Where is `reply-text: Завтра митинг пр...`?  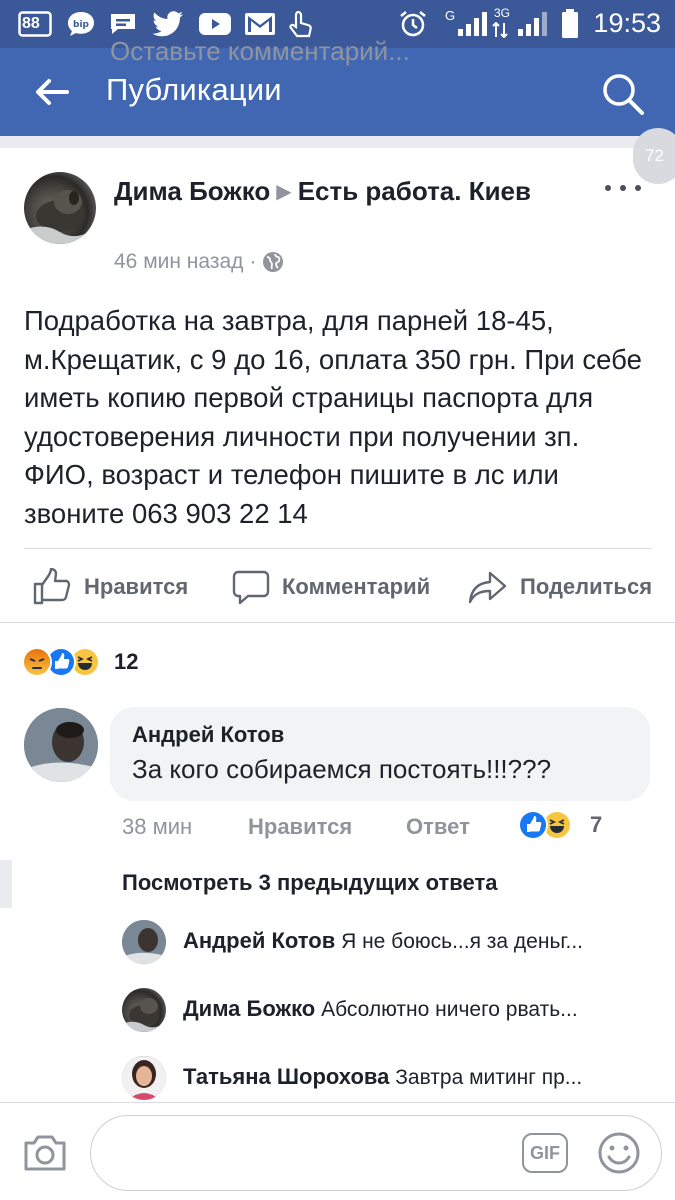 reply-text: Завтра митинг пр... is located at coordinates (489, 1077).